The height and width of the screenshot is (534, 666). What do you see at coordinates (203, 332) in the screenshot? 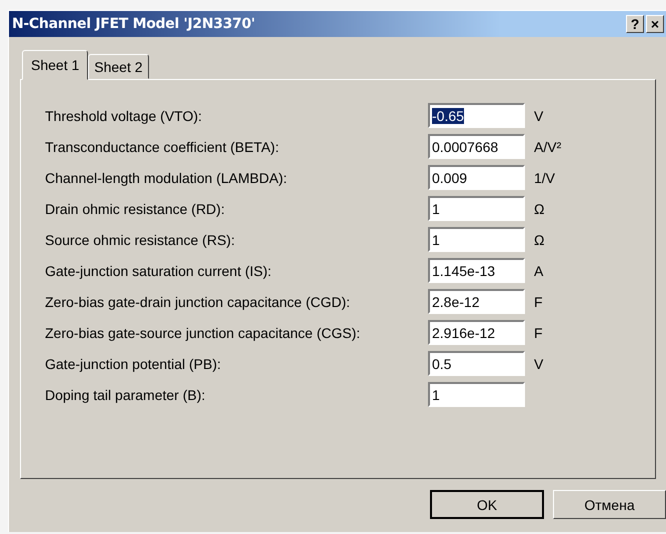
I see `parameter-label: Zero-bias gate-source junction capacitance (CGS):` at bounding box center [203, 332].